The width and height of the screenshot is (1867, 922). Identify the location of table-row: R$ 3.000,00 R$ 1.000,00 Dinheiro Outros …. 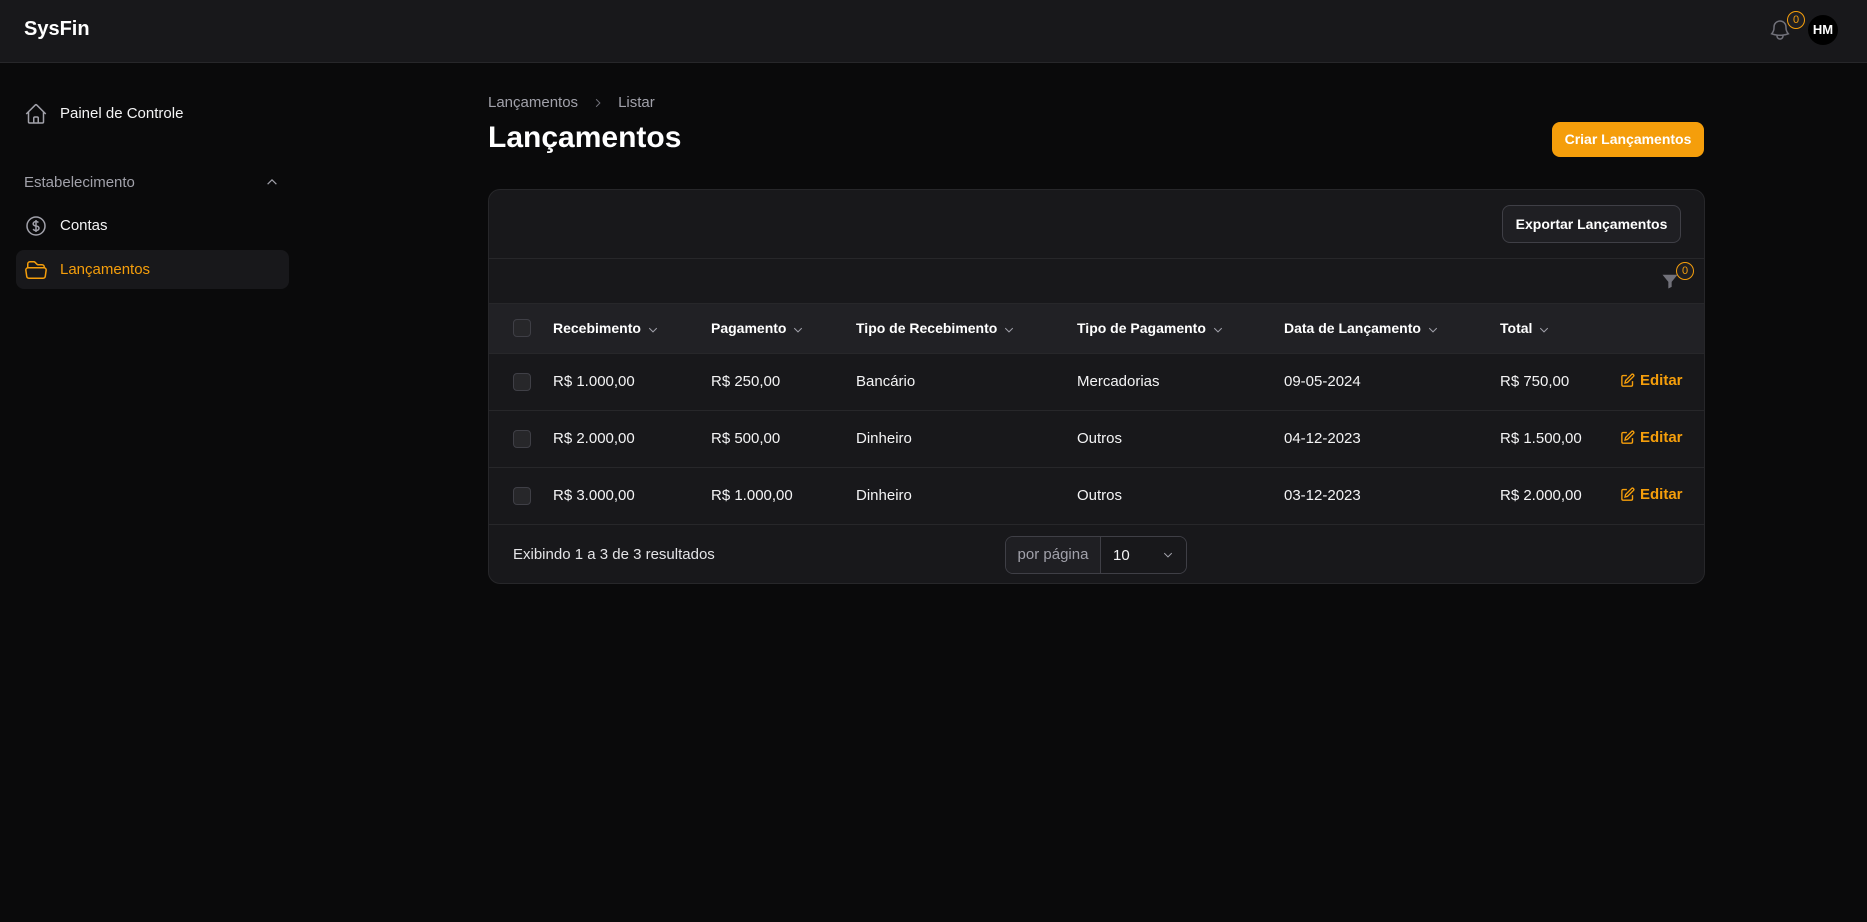
(1096, 495).